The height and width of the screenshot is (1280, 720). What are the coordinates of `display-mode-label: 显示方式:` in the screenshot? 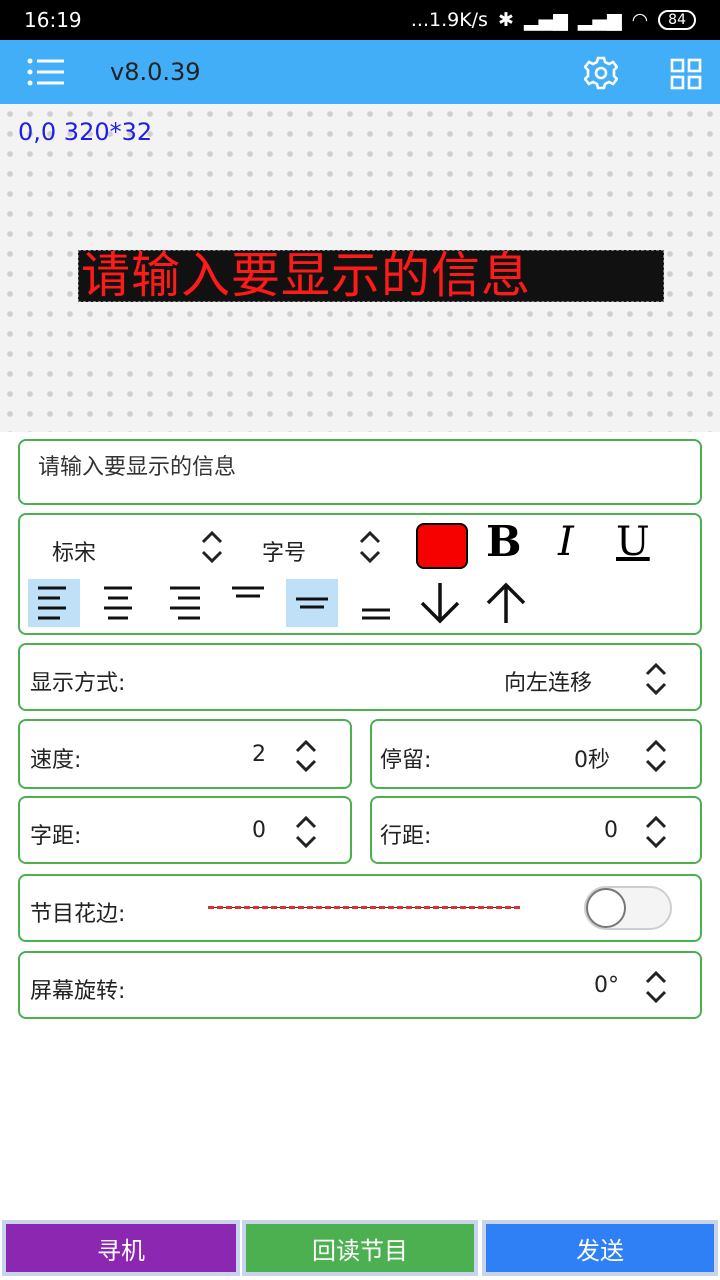 It's located at (78, 683).